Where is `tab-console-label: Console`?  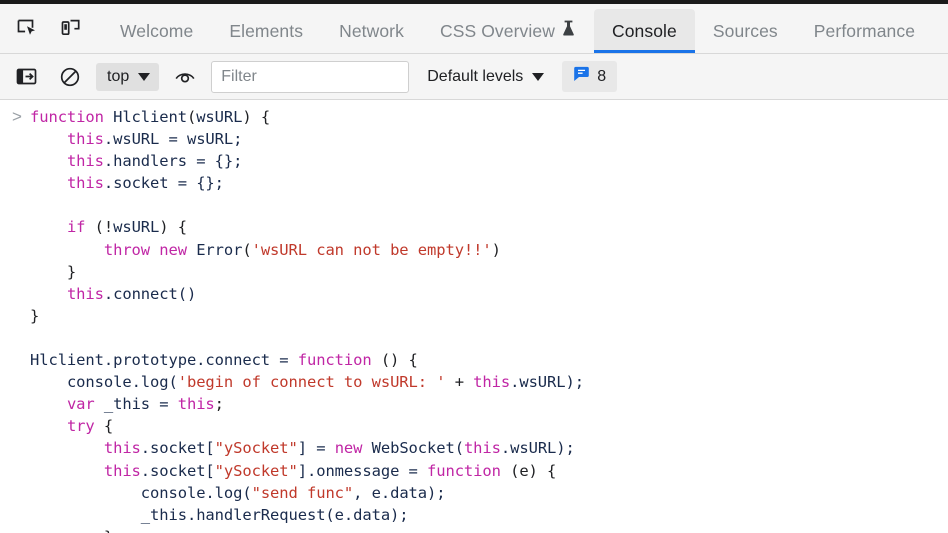 tab-console-label: Console is located at coordinates (644, 30).